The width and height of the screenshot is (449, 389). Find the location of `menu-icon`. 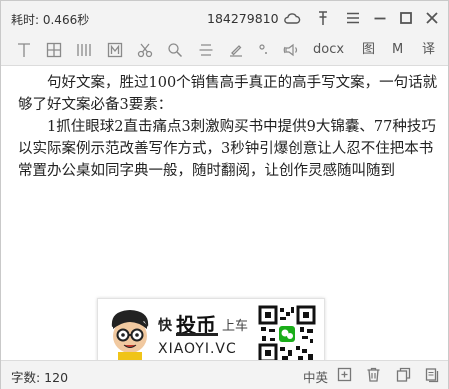

menu-icon is located at coordinates (353, 18).